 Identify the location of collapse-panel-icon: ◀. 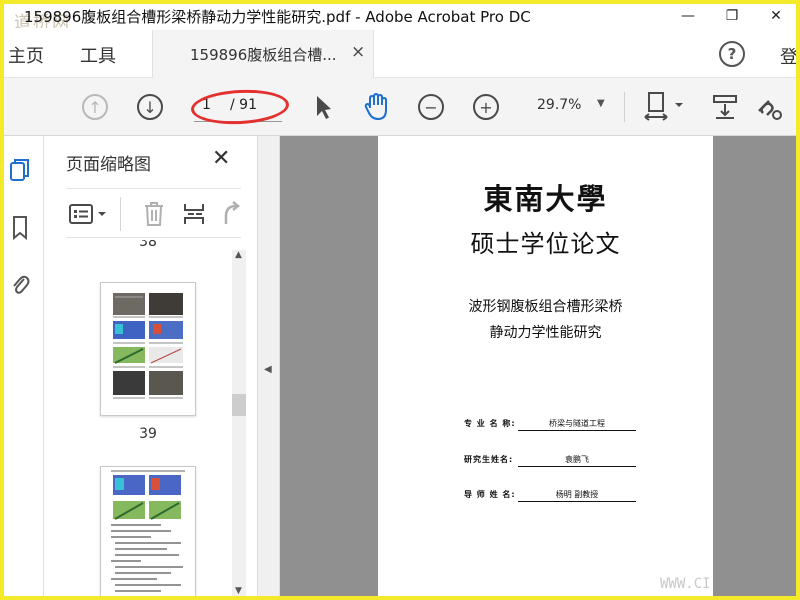
(268, 369).